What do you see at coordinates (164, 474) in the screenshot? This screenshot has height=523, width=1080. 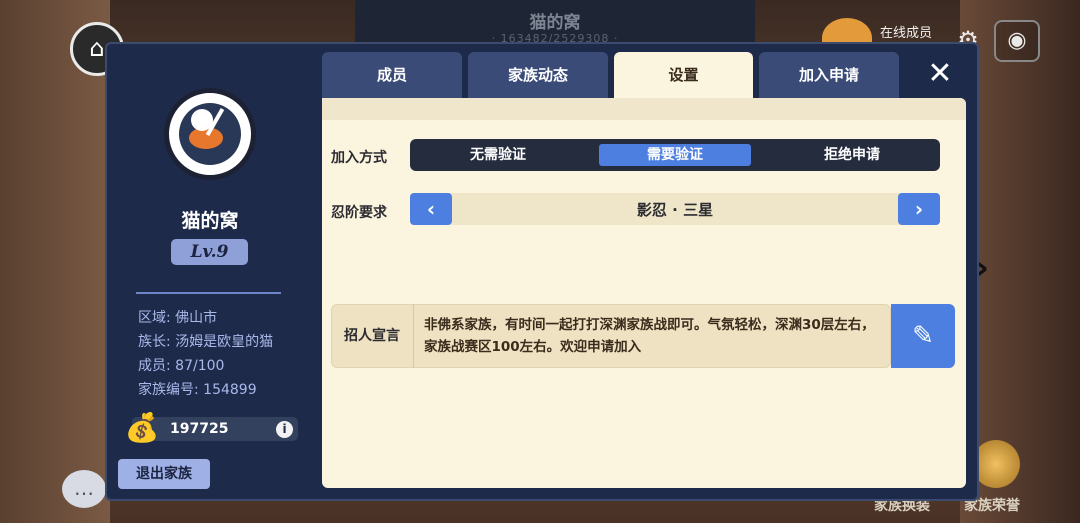 I see `quit-clan-button: 退出家族` at bounding box center [164, 474].